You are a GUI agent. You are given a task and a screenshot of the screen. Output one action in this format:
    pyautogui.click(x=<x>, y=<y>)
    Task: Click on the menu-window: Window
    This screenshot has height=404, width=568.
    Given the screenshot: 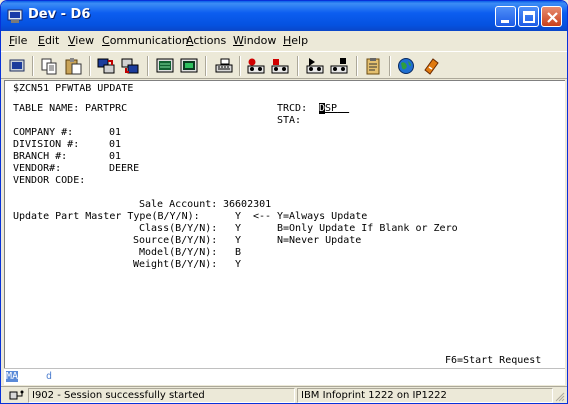 What is the action you would take?
    pyautogui.click(x=254, y=40)
    